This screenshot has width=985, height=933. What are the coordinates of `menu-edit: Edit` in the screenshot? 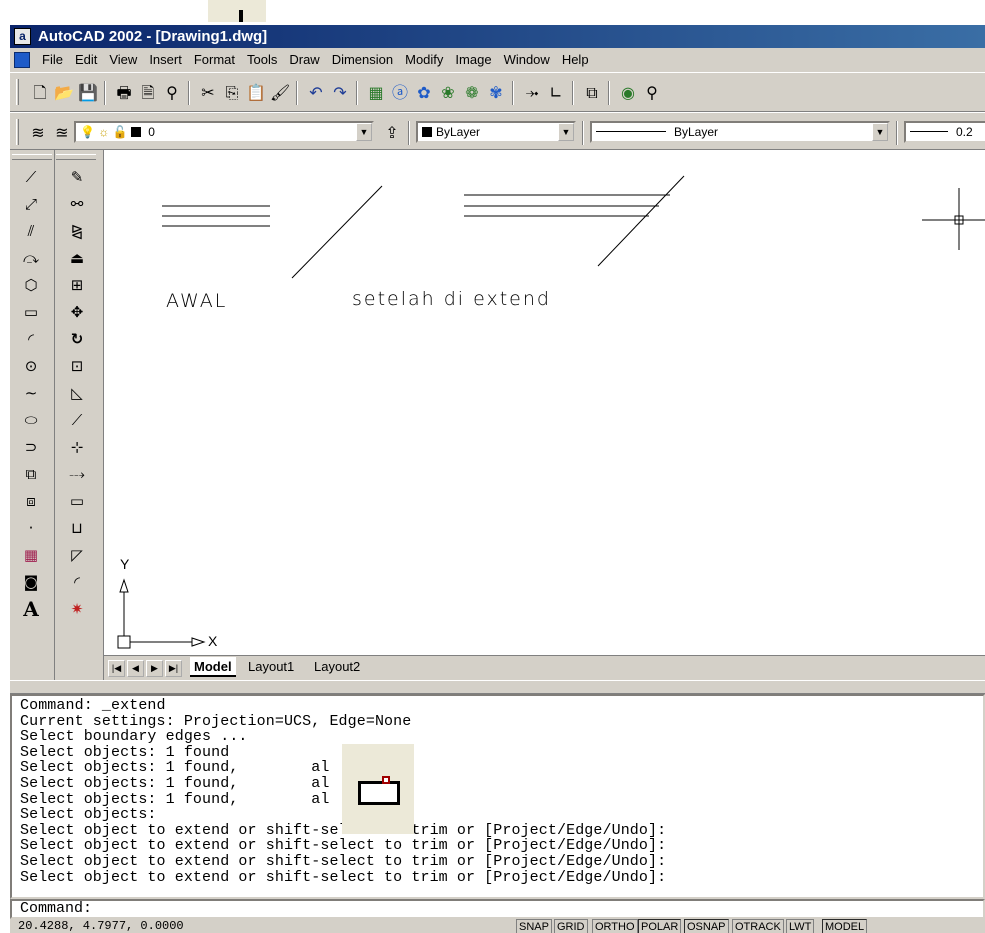 It's located at (86, 59).